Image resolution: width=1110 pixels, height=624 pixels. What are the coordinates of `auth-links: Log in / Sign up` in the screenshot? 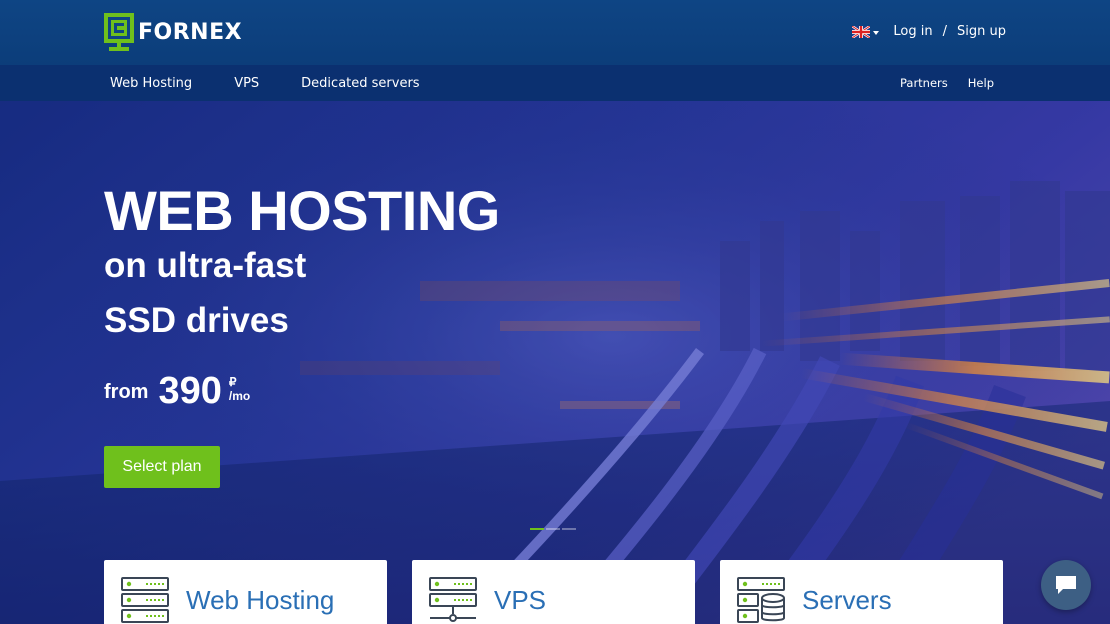 It's located at (929, 31).